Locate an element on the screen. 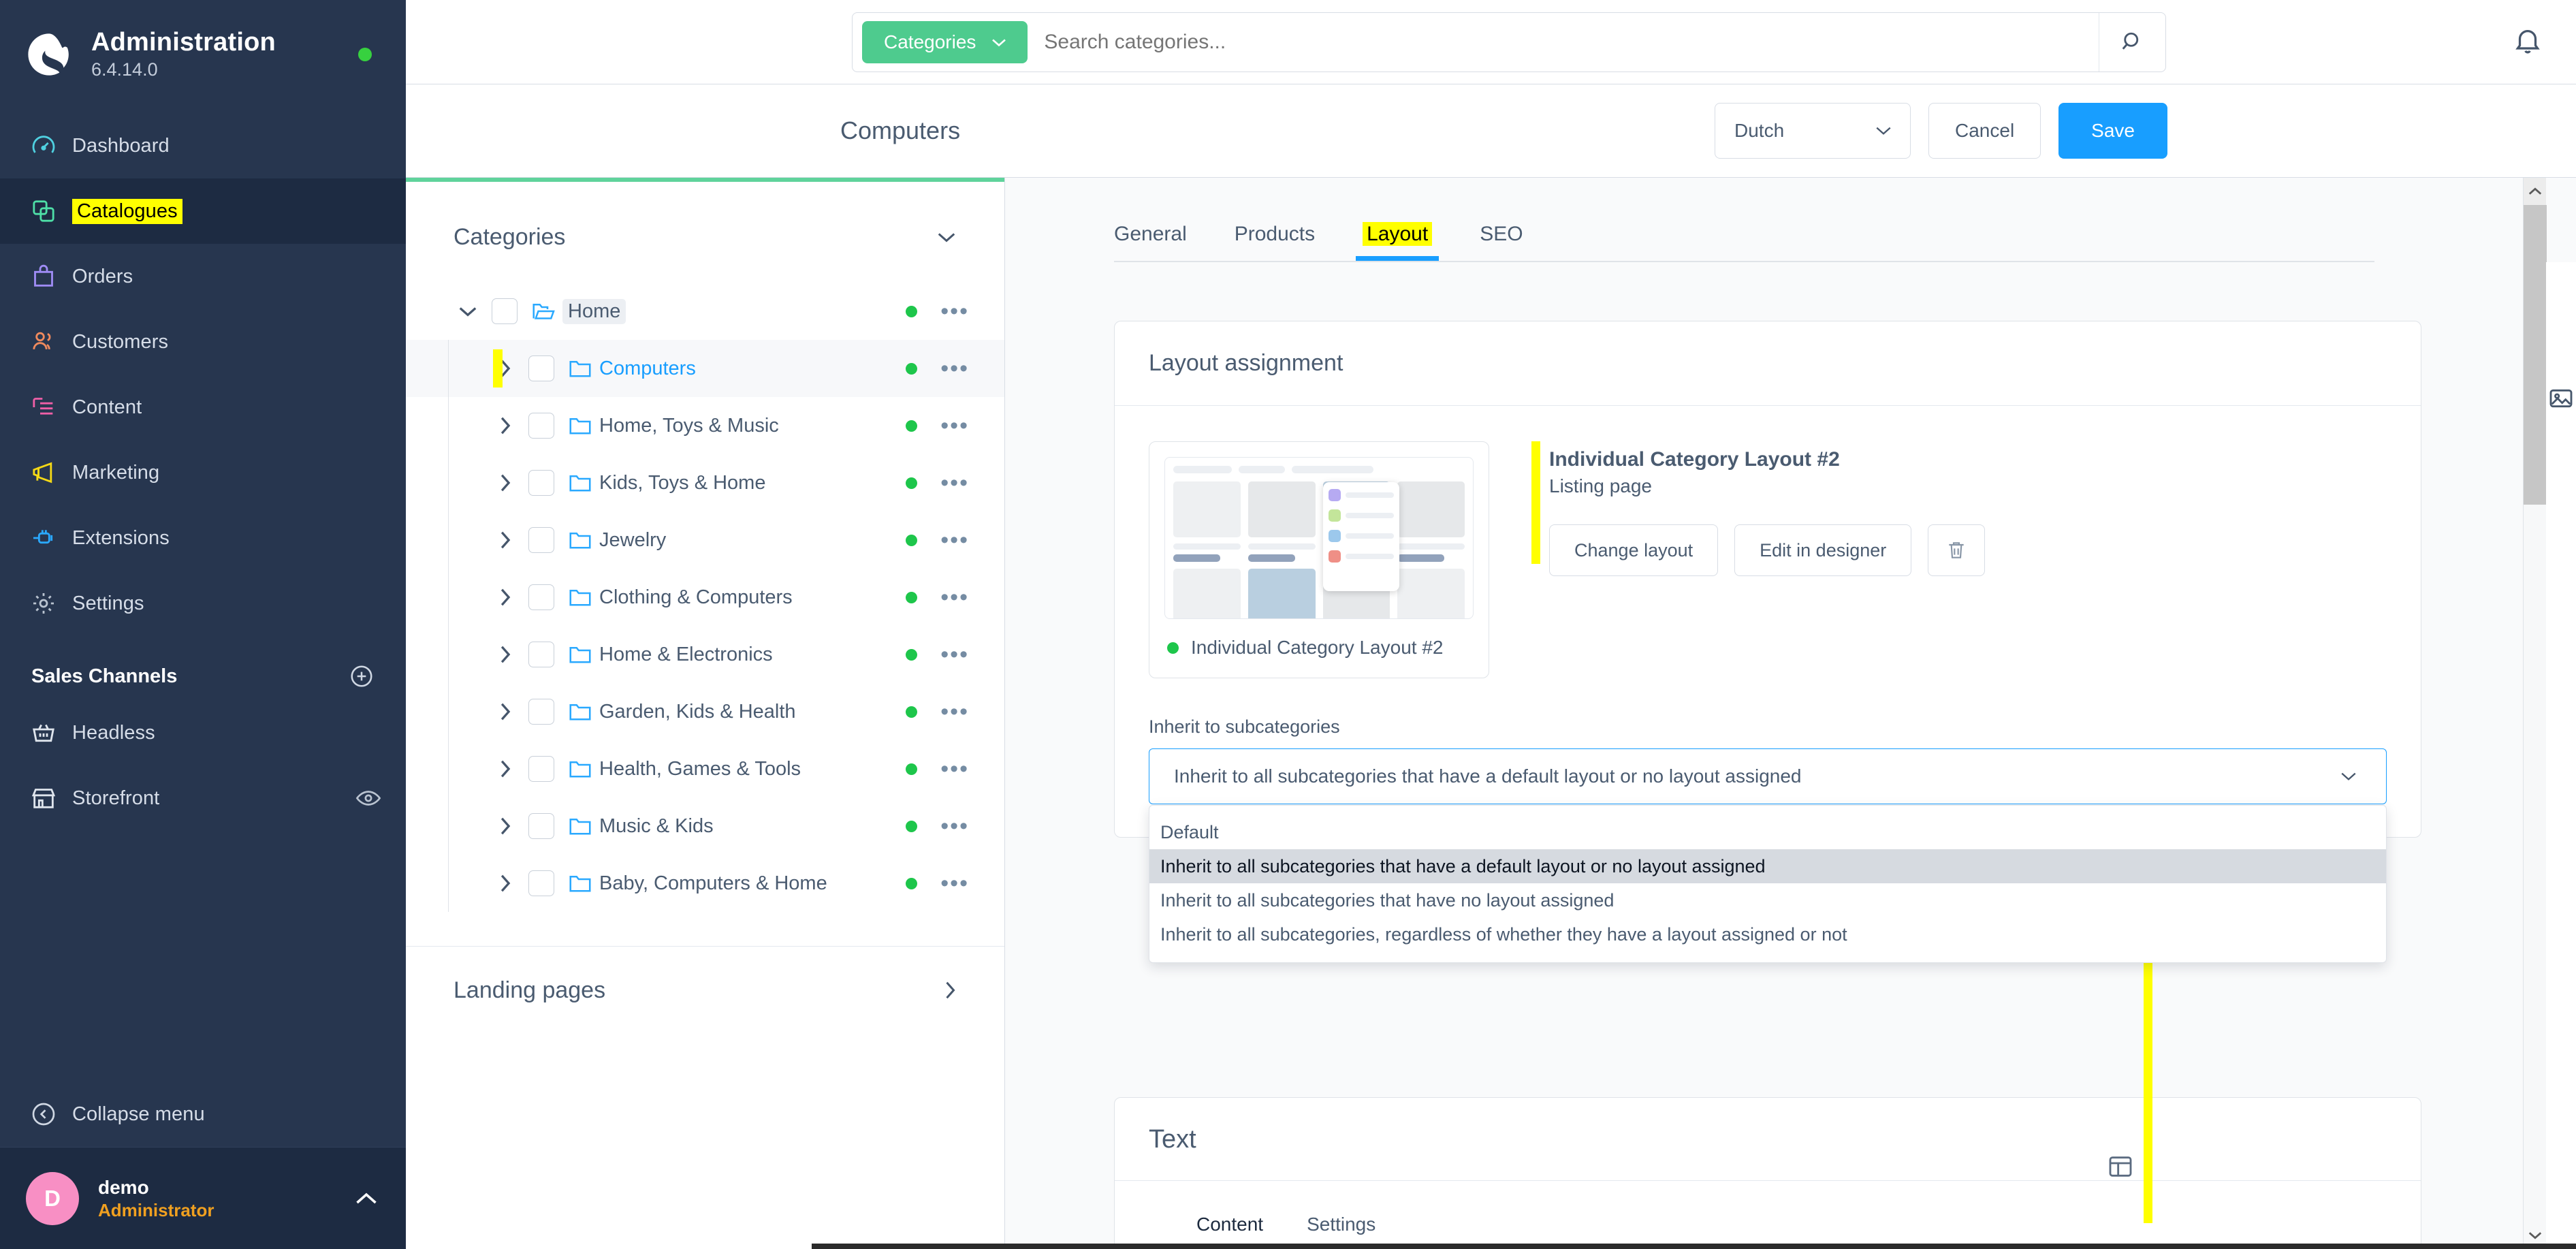  user-bar: D demo Administrator is located at coordinates (203, 1198).